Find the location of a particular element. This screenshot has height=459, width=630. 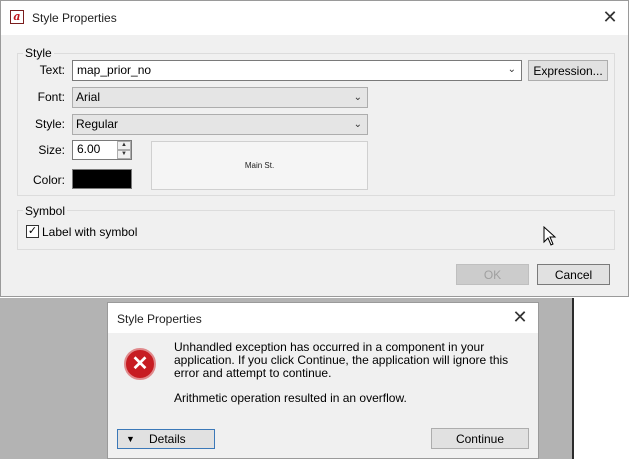

text-preview: Main St. is located at coordinates (259, 165).